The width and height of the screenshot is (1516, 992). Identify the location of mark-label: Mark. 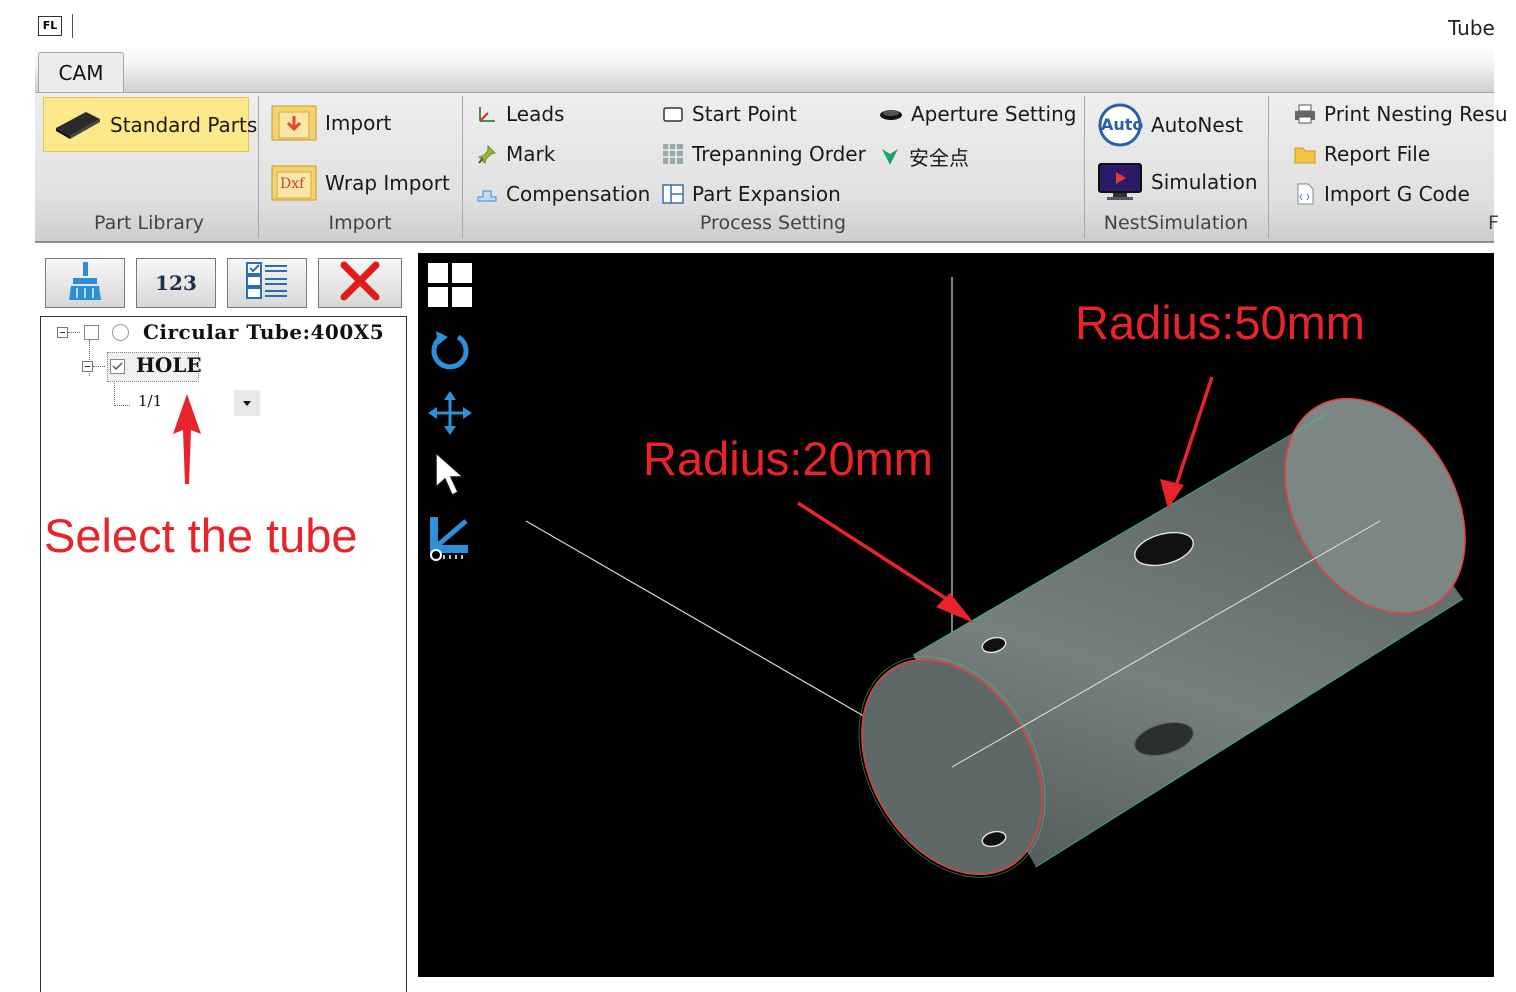
(531, 154).